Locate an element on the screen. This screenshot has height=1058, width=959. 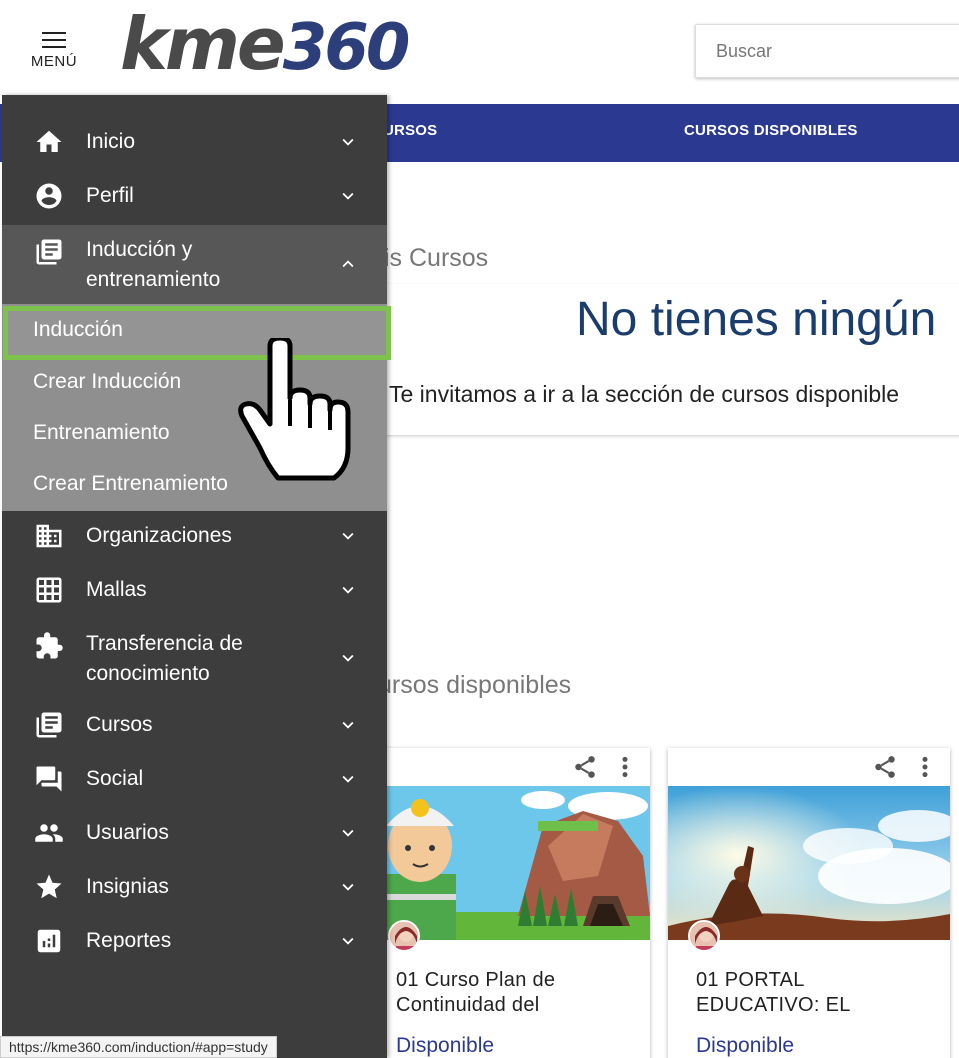
sidebar-item-reportes: Reportes is located at coordinates (194, 942).